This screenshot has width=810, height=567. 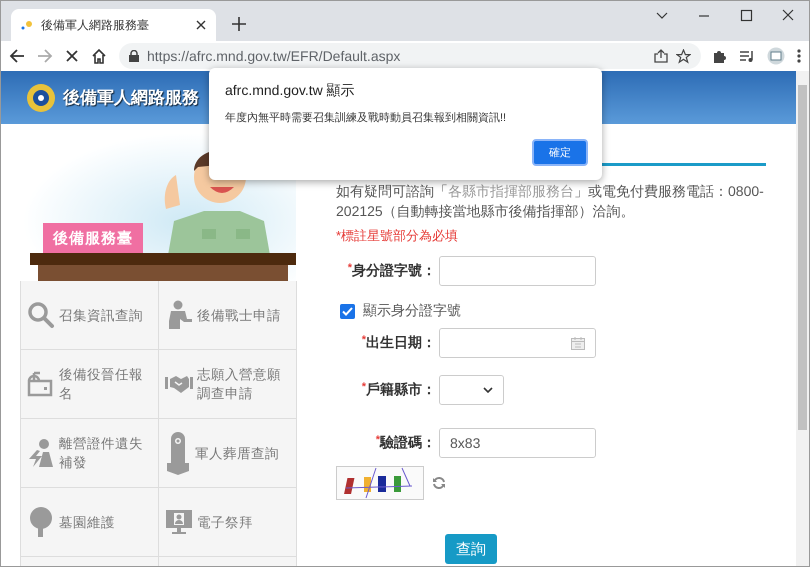 What do you see at coordinates (95, 25) in the screenshot?
I see `tab-title: 後備軍人網路服務臺` at bounding box center [95, 25].